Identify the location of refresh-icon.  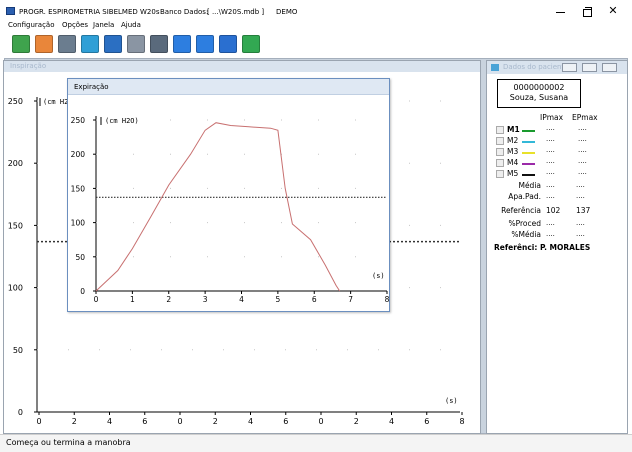
(90, 44).